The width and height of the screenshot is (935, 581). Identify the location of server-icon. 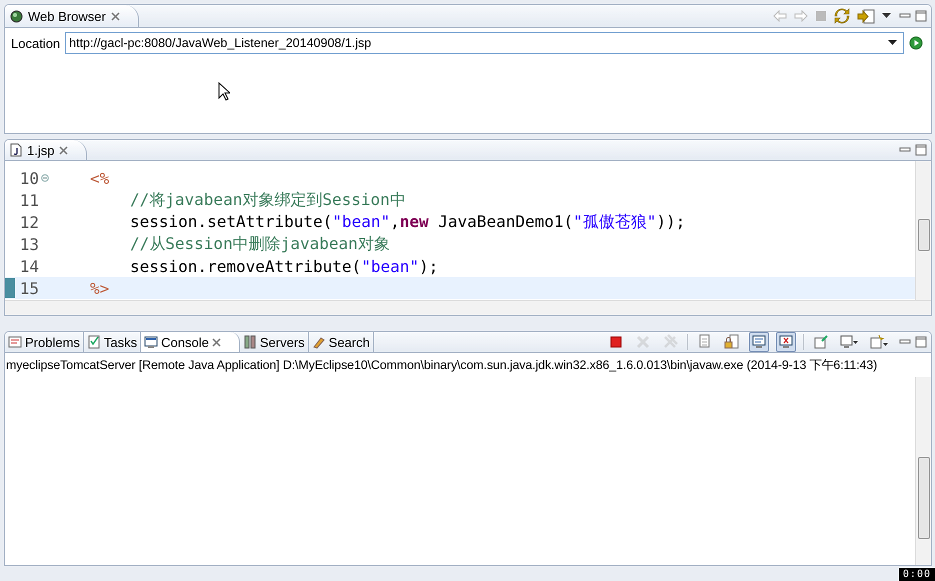
(249, 342).